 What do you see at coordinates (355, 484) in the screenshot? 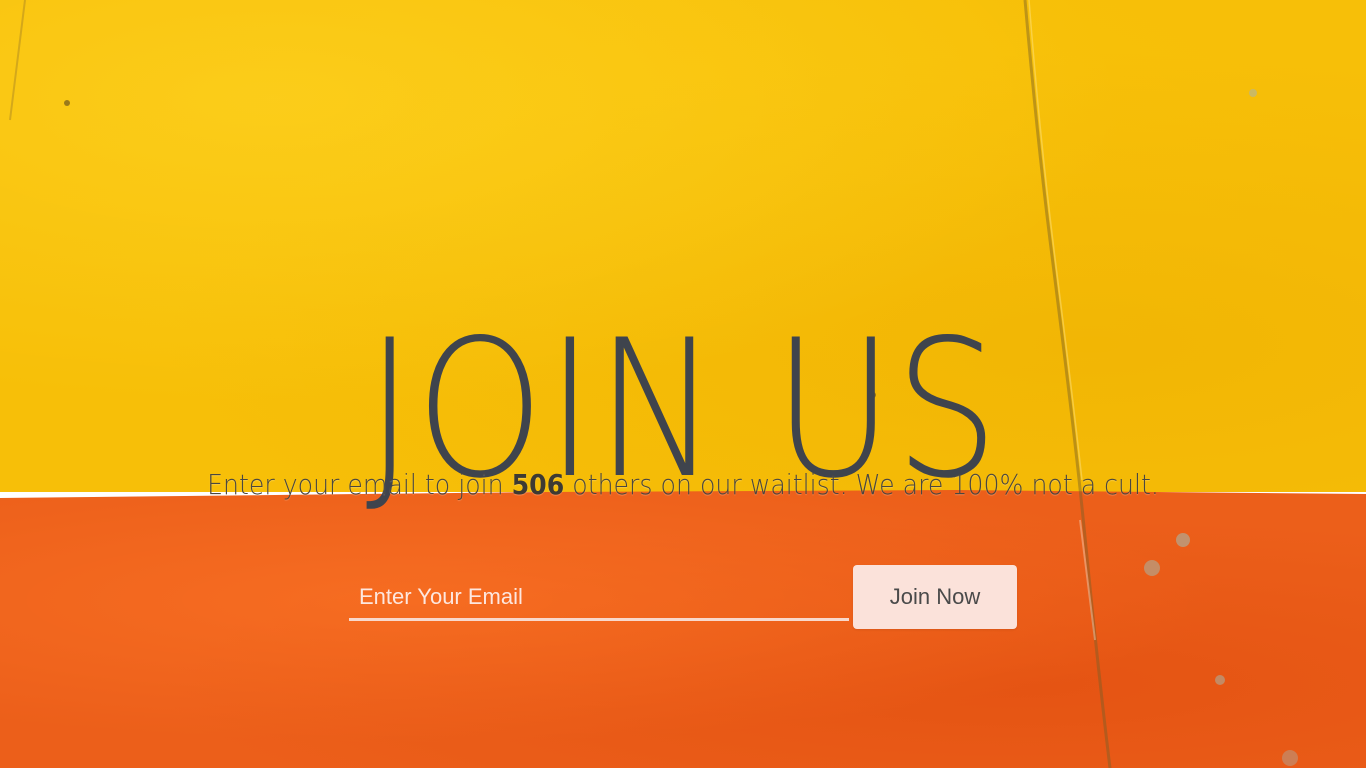
I see `subtitle-prefix: Enter your email to join` at bounding box center [355, 484].